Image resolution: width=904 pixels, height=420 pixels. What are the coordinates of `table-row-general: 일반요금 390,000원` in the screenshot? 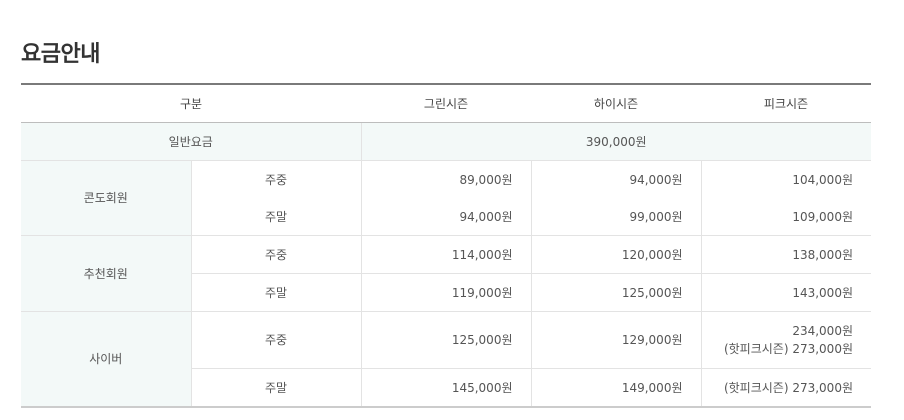 It's located at (446, 141).